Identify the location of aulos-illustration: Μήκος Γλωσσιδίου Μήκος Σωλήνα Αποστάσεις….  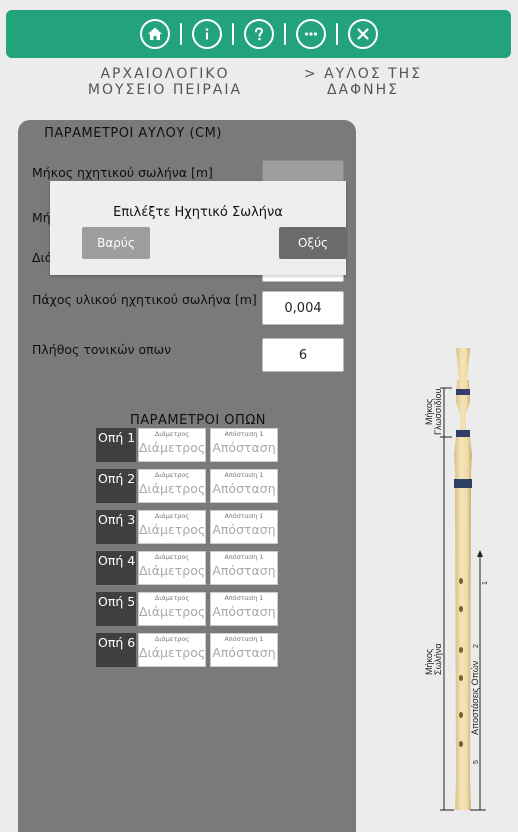
(456, 579).